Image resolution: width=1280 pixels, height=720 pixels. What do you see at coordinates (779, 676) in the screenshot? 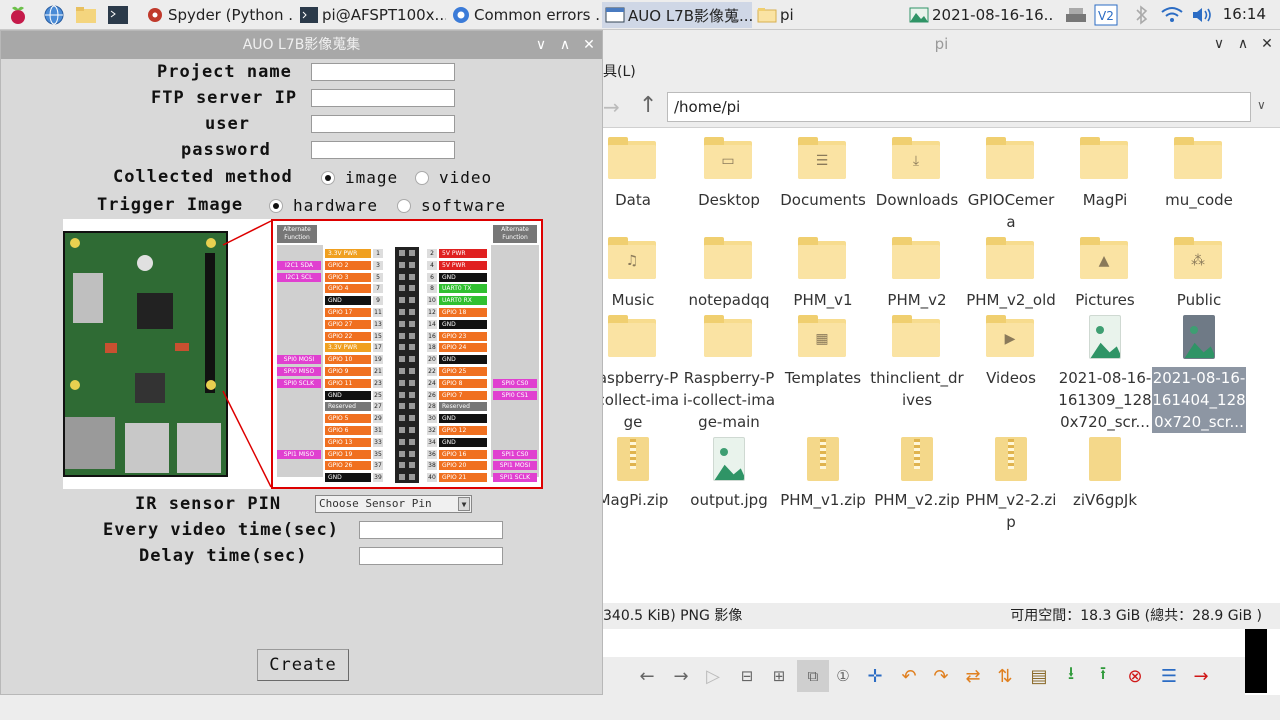
I see `zoom-in-icon: ⊞` at bounding box center [779, 676].